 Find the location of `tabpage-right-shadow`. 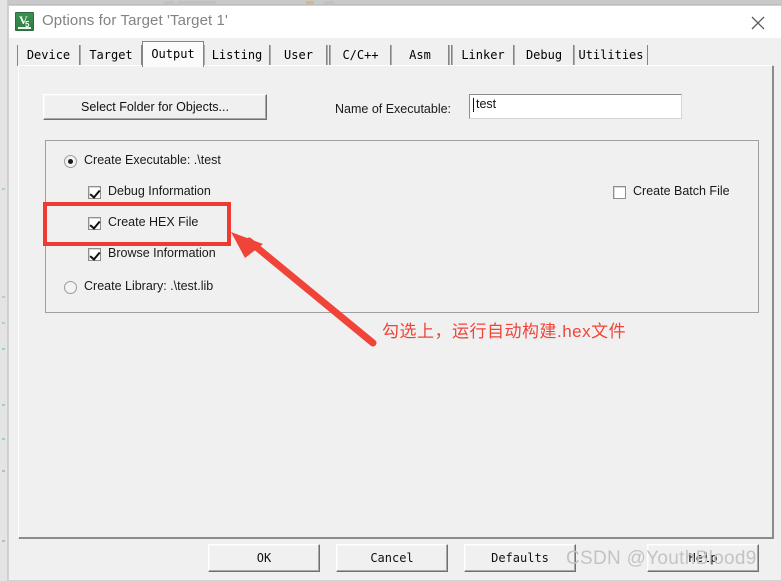

tabpage-right-shadow is located at coordinates (773, 302).